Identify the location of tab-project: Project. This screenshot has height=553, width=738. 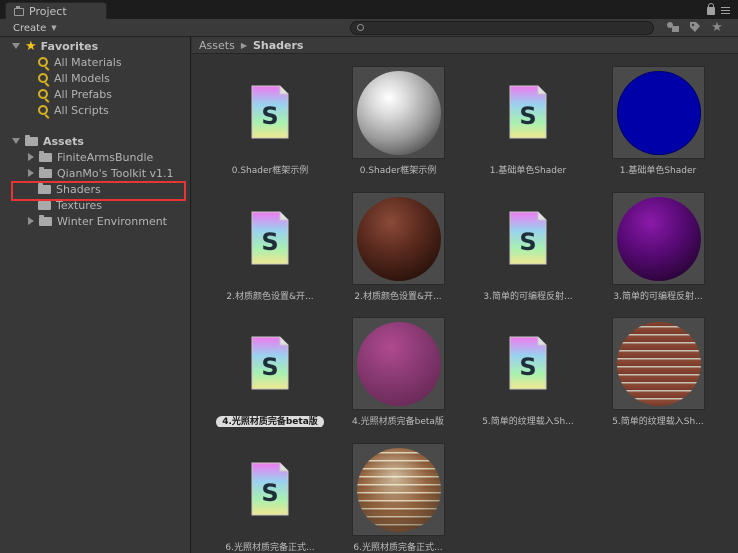
(56, 11).